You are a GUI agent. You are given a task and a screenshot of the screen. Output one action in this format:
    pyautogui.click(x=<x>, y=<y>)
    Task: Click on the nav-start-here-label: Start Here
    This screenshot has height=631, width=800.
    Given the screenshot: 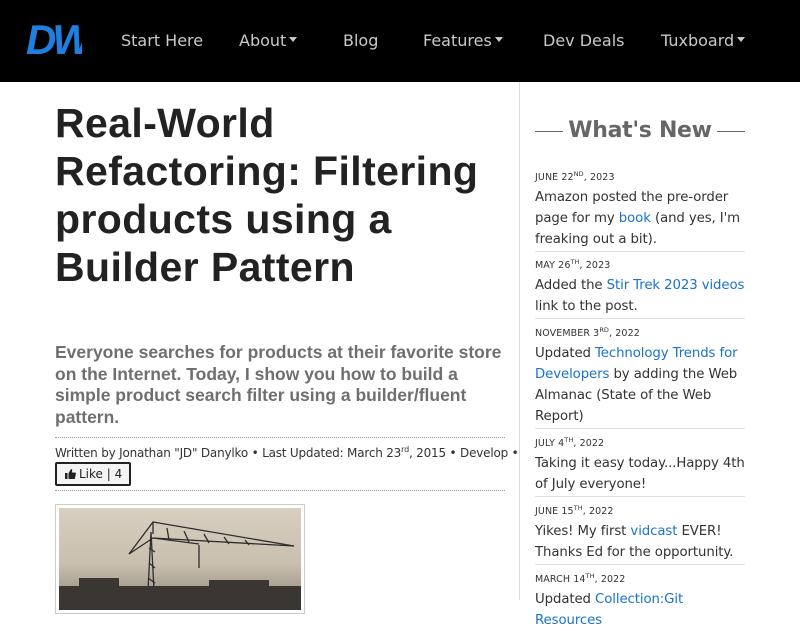 What is the action you would take?
    pyautogui.click(x=162, y=40)
    